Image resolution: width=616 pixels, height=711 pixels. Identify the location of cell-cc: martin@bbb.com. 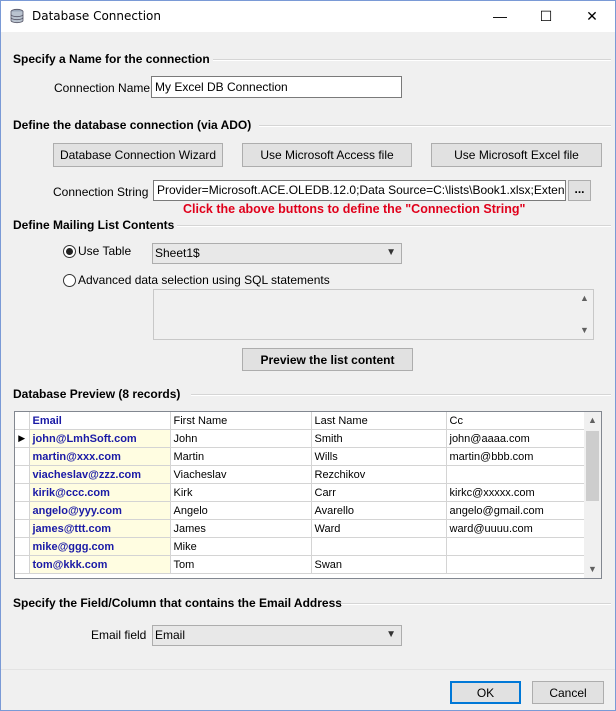
(516, 456).